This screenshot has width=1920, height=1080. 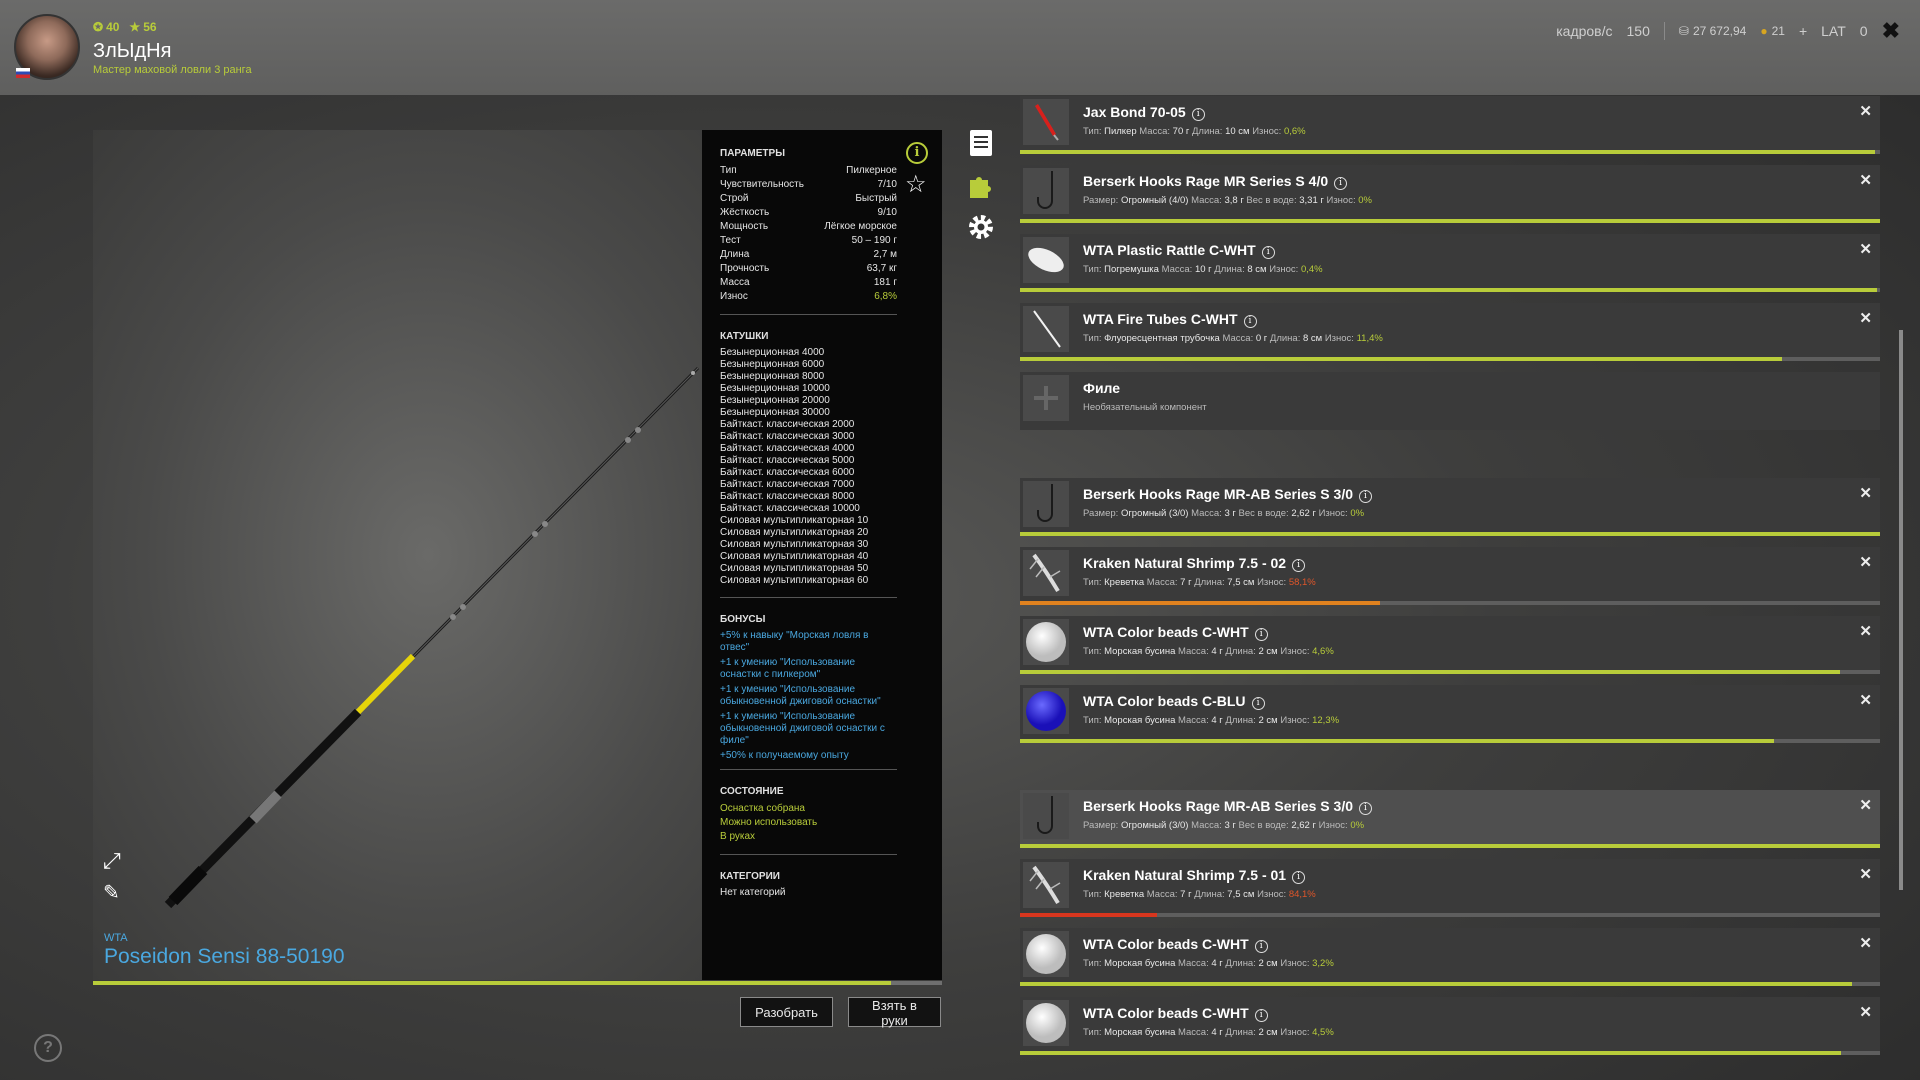 I want to click on gear-icon, so click(x=981, y=227).